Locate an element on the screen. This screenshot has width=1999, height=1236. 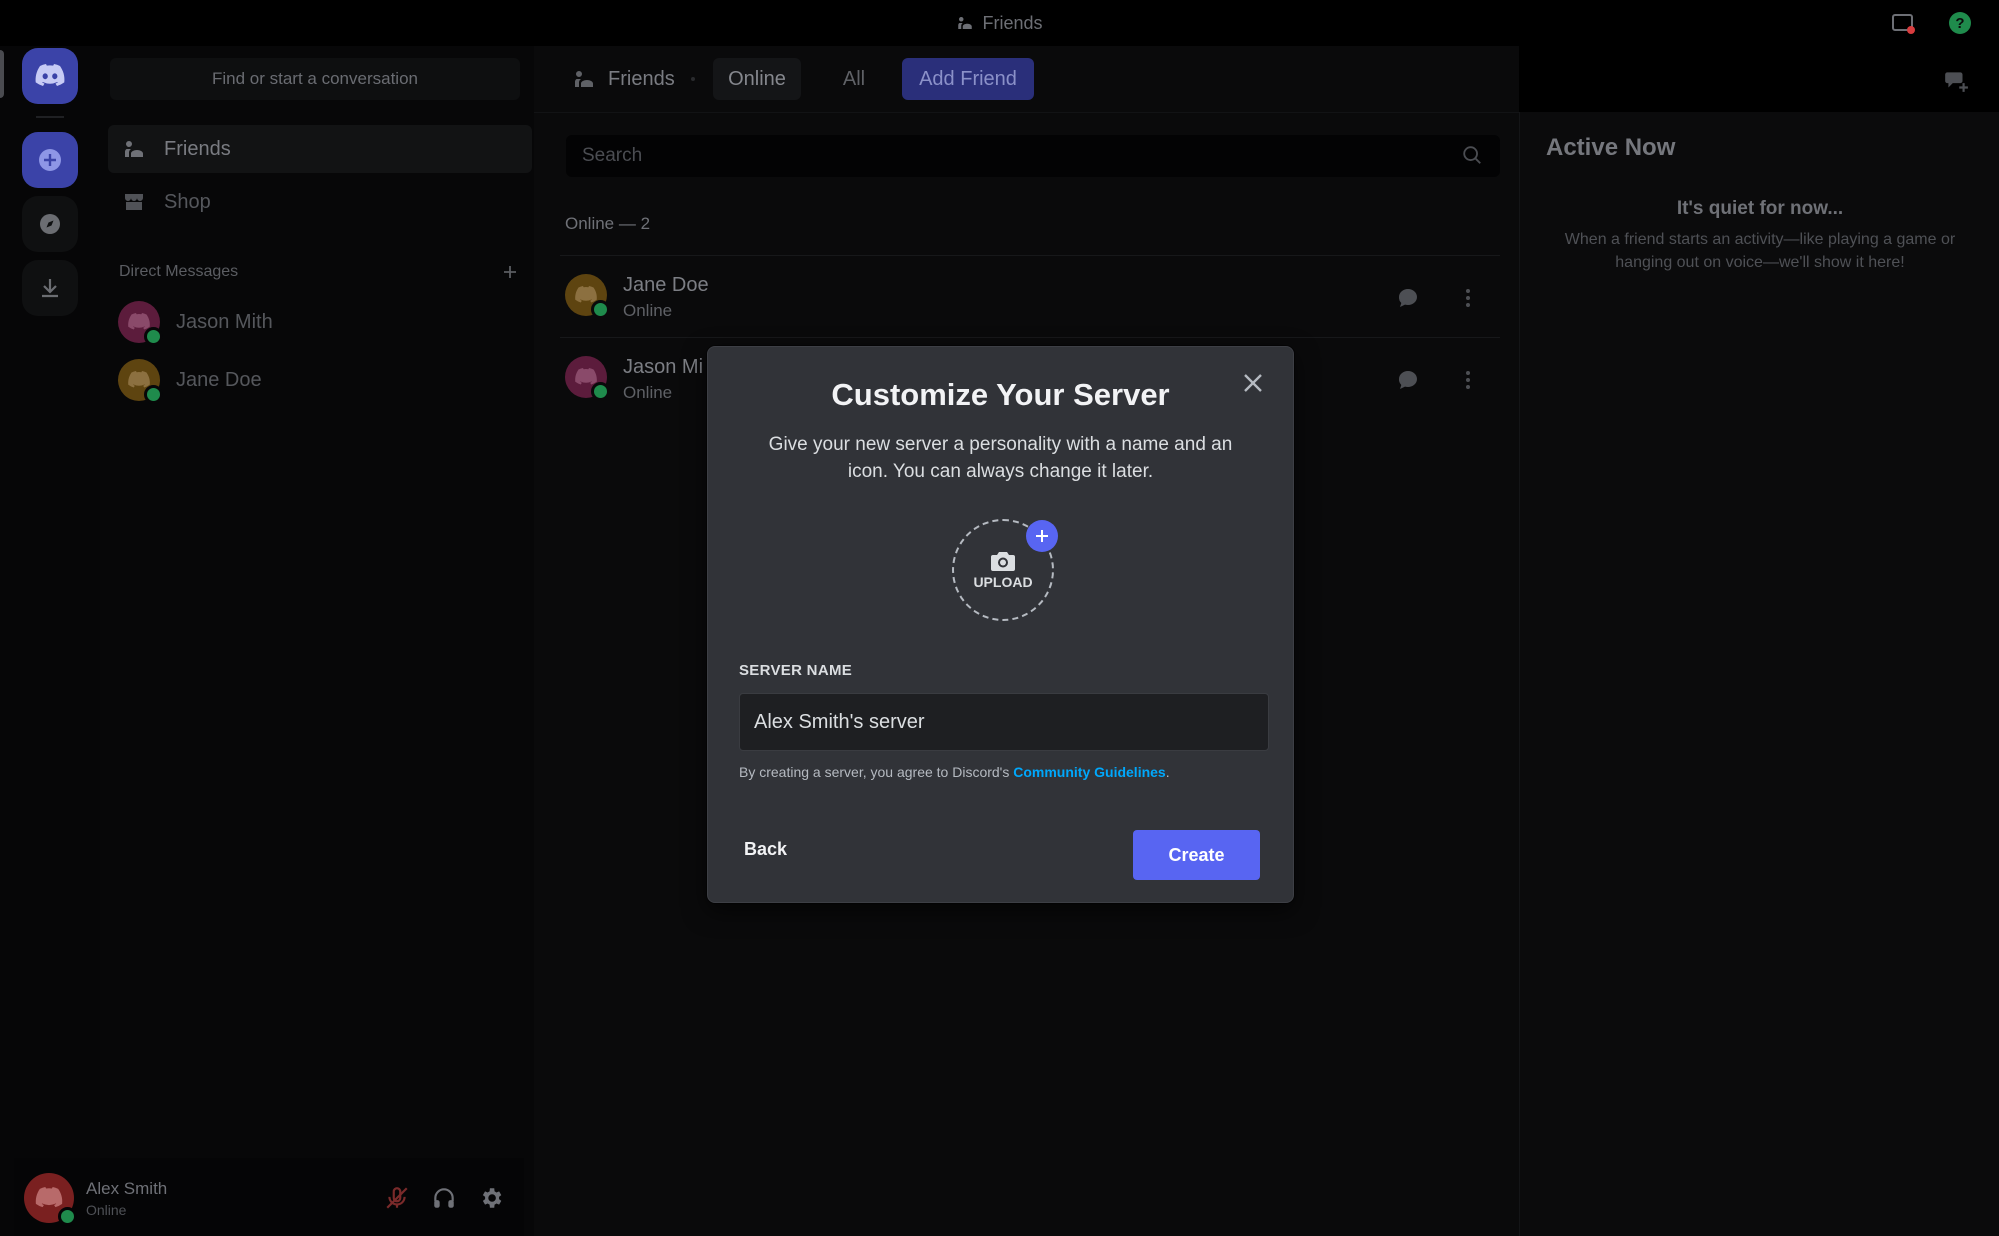
create-label: Create is located at coordinates (1196, 854).